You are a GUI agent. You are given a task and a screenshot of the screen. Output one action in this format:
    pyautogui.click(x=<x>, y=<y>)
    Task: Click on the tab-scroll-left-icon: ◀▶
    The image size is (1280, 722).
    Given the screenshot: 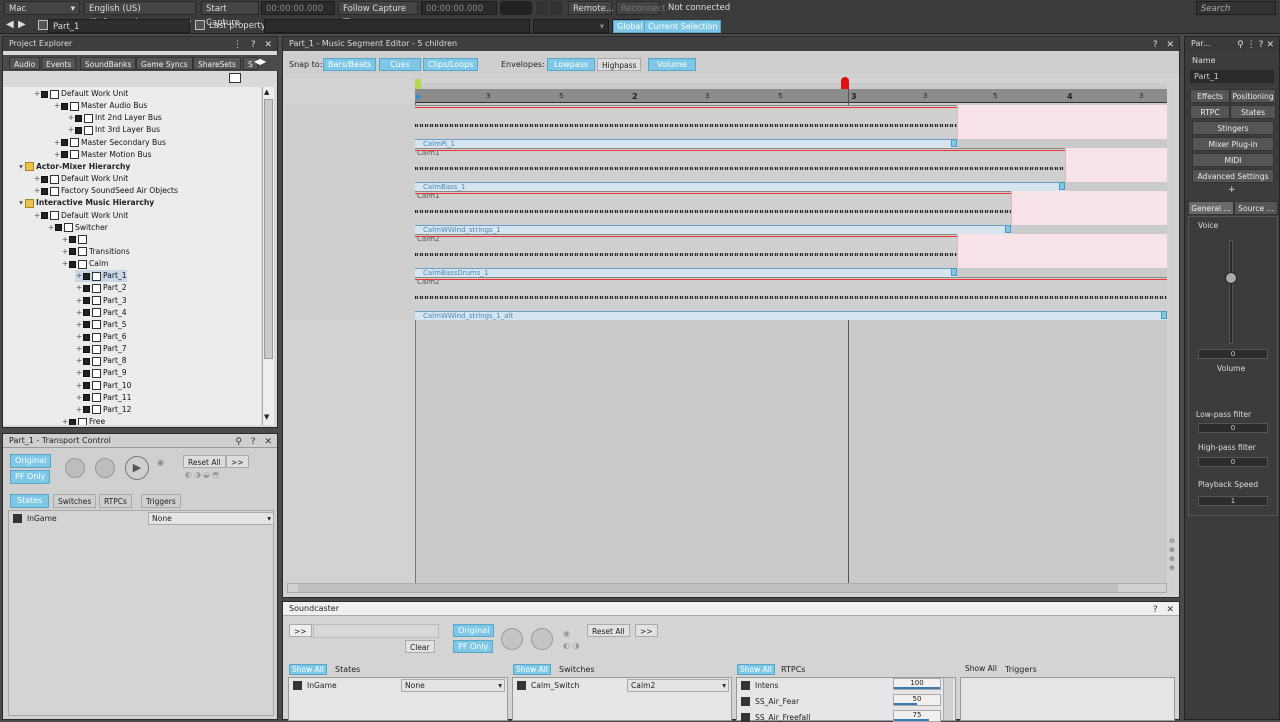 What is the action you would take?
    pyautogui.click(x=260, y=61)
    